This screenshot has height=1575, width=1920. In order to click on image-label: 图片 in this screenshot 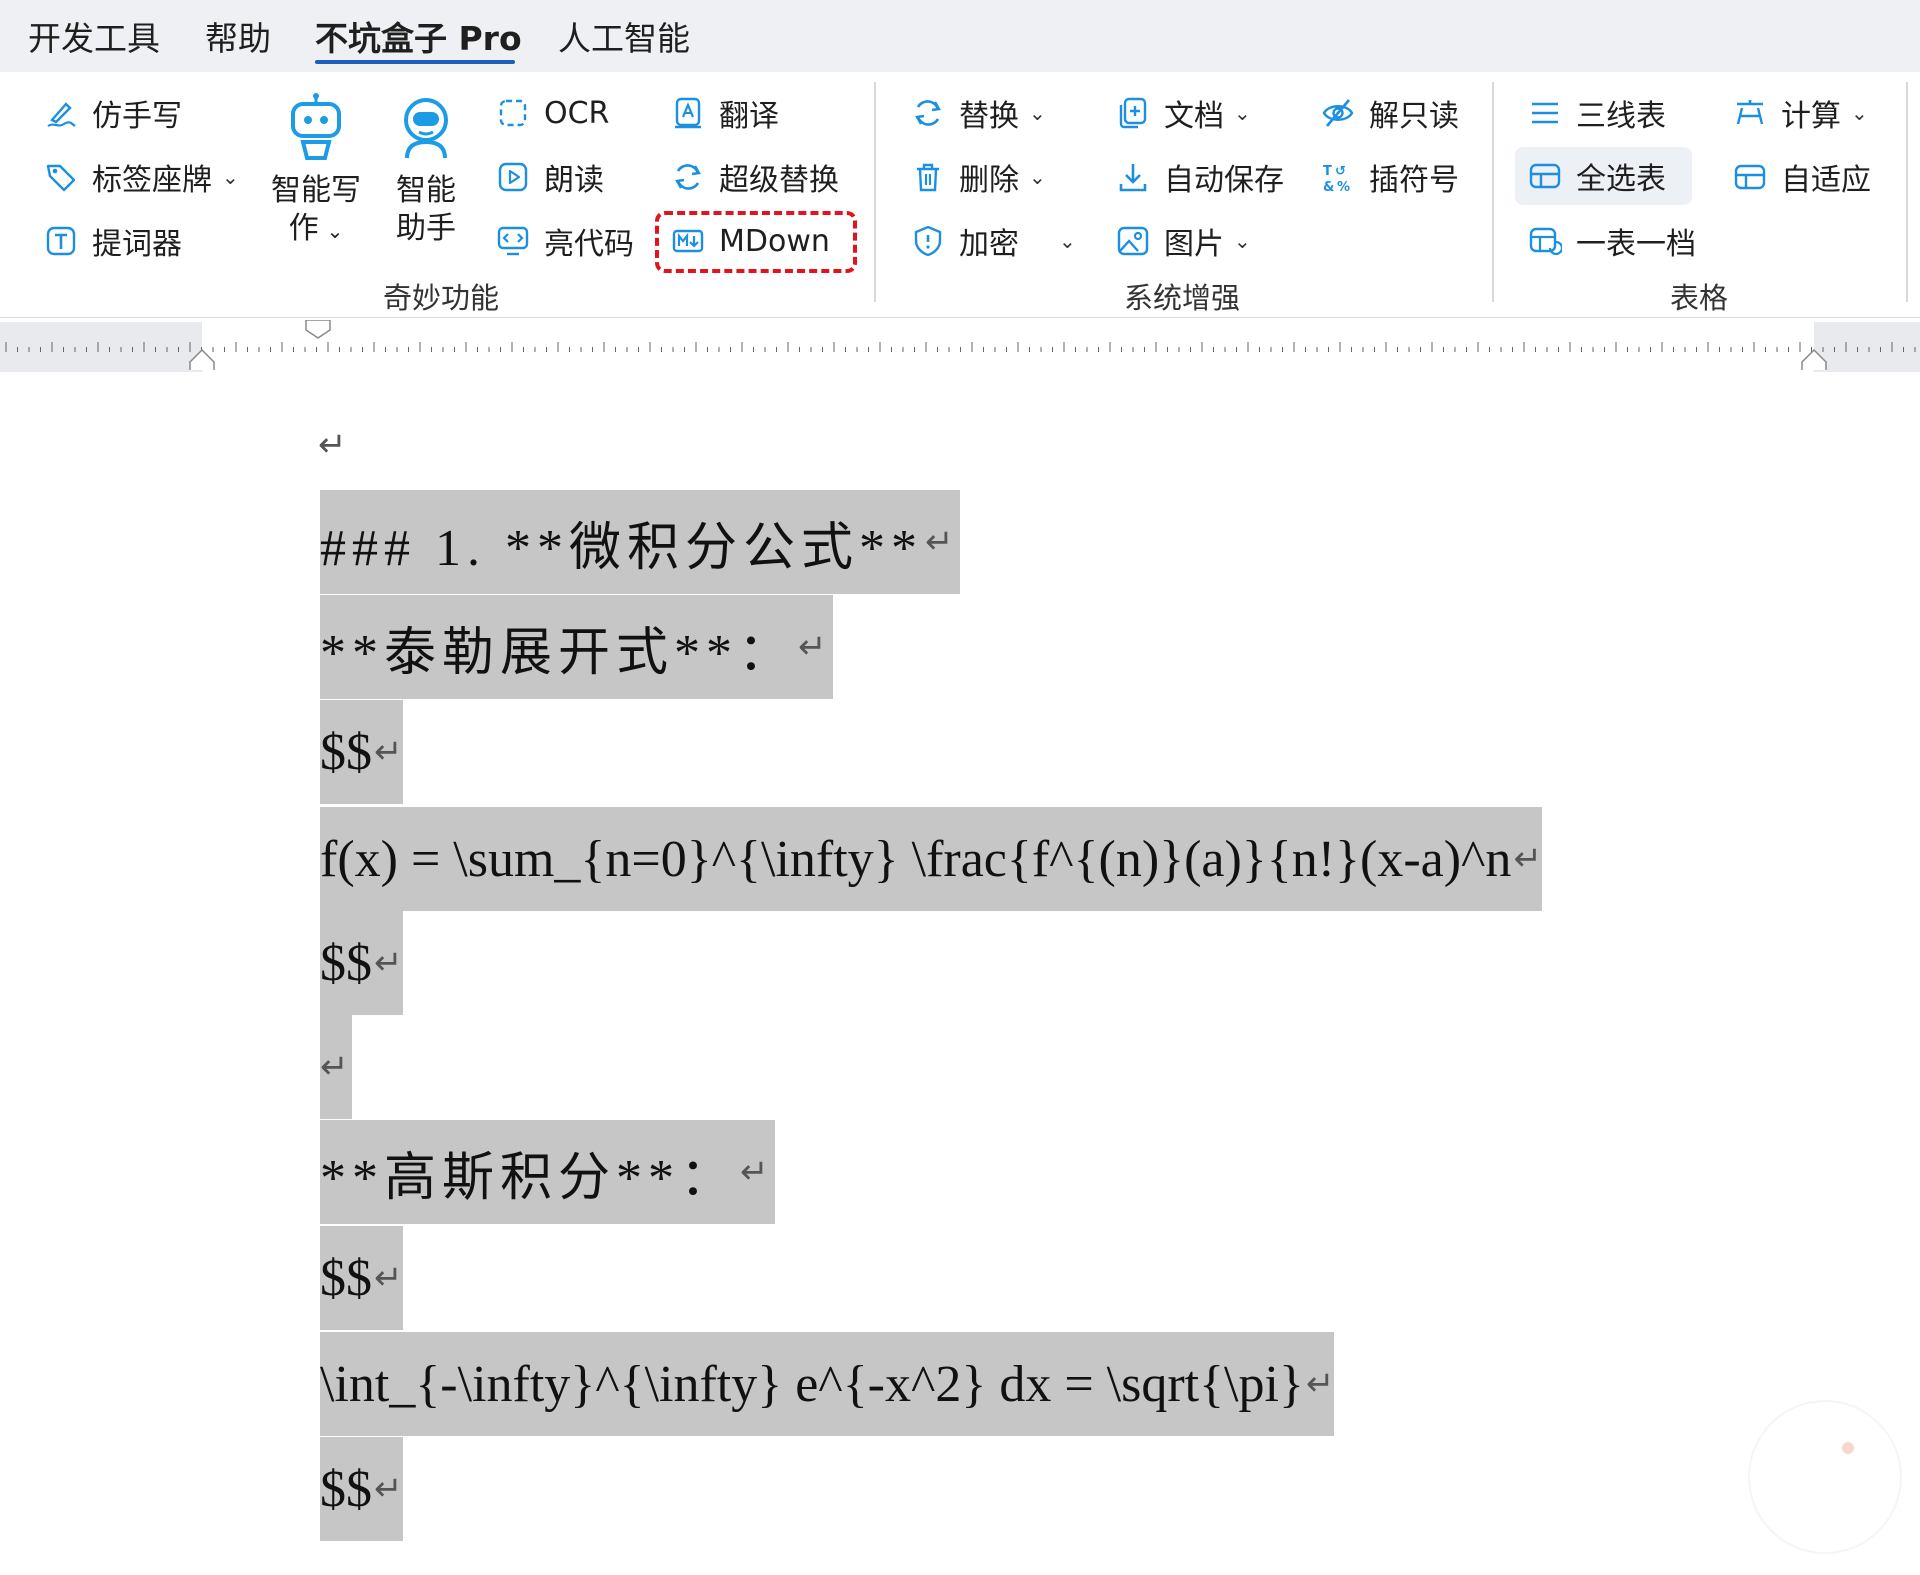, I will do `click(1194, 244)`.